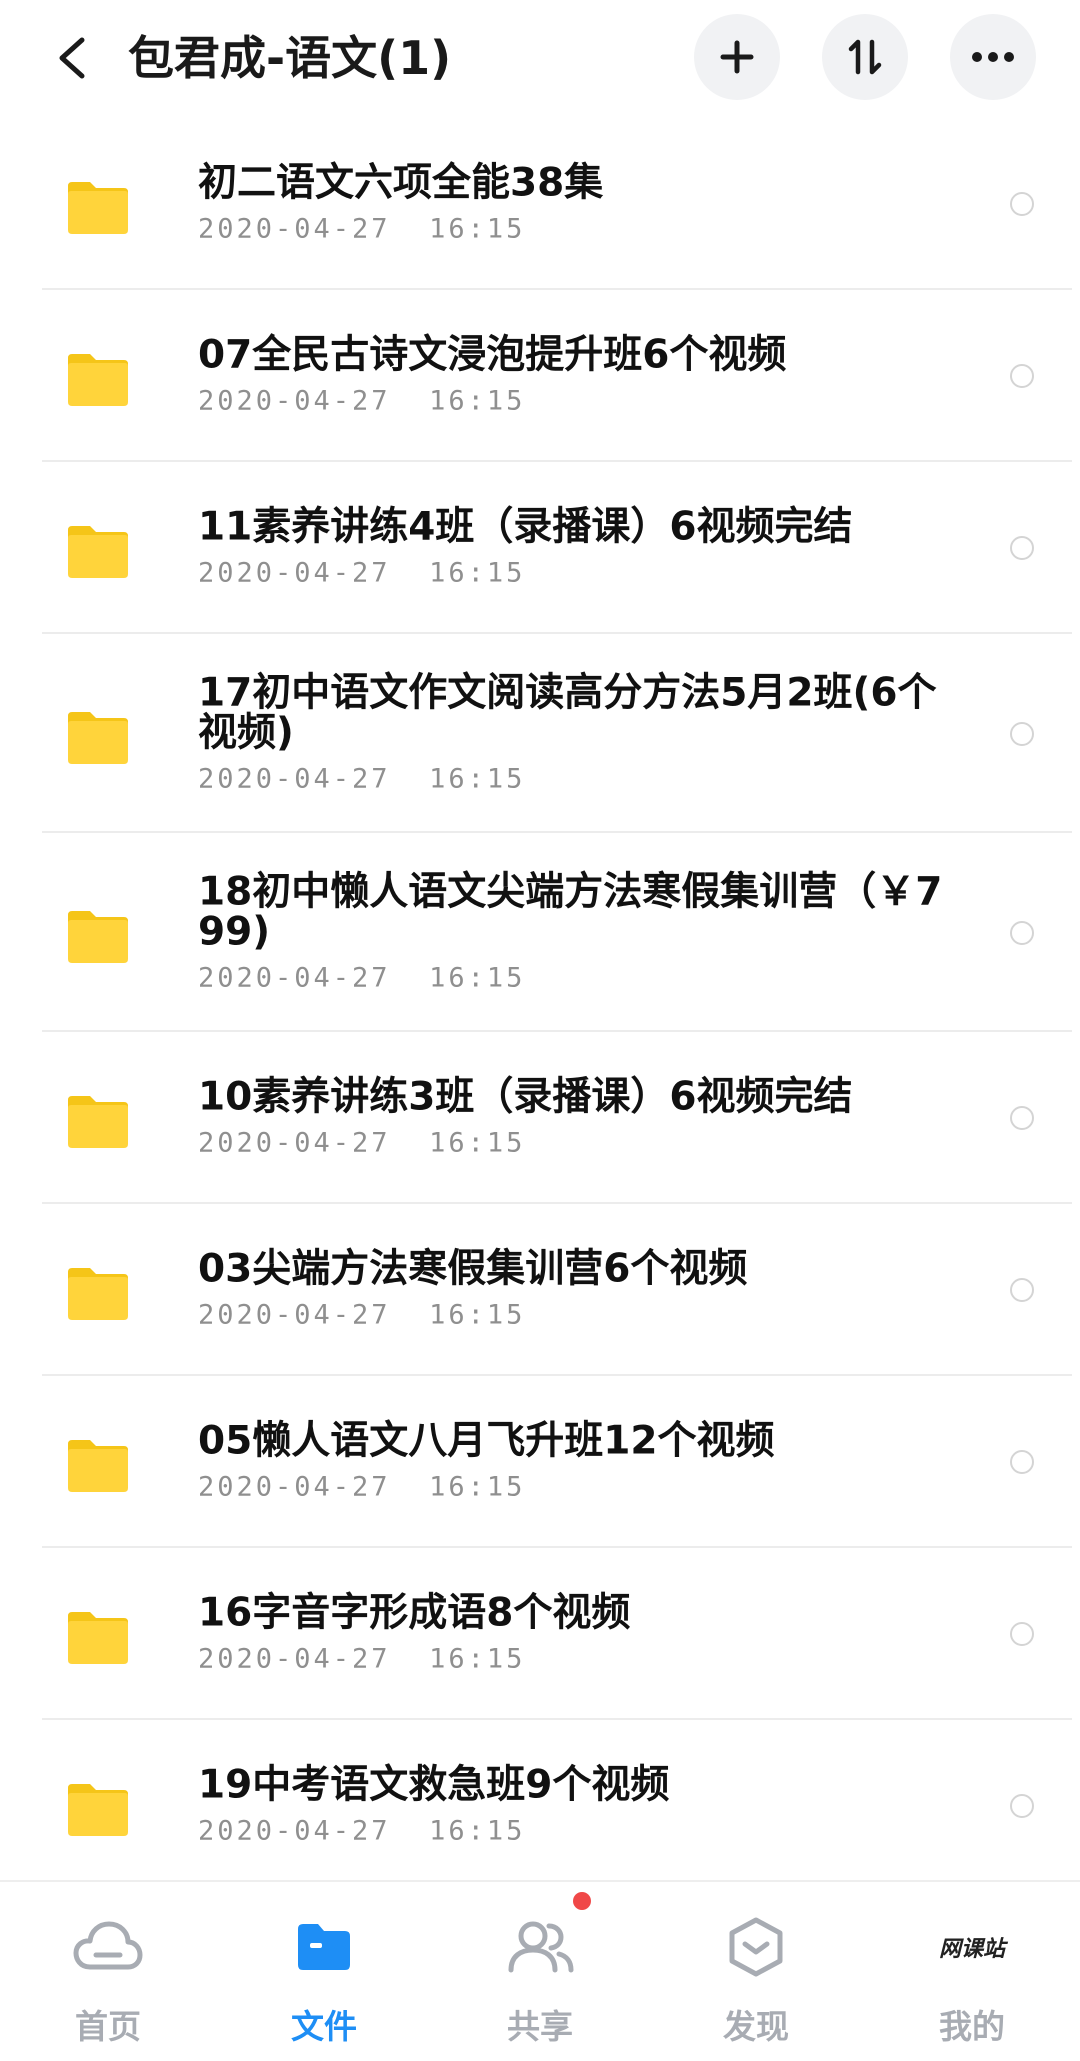 This screenshot has width=1080, height=2061. Describe the element at coordinates (525, 1097) in the screenshot. I see `file-name: 10素养讲练3班（录播课）6视频完结` at that location.